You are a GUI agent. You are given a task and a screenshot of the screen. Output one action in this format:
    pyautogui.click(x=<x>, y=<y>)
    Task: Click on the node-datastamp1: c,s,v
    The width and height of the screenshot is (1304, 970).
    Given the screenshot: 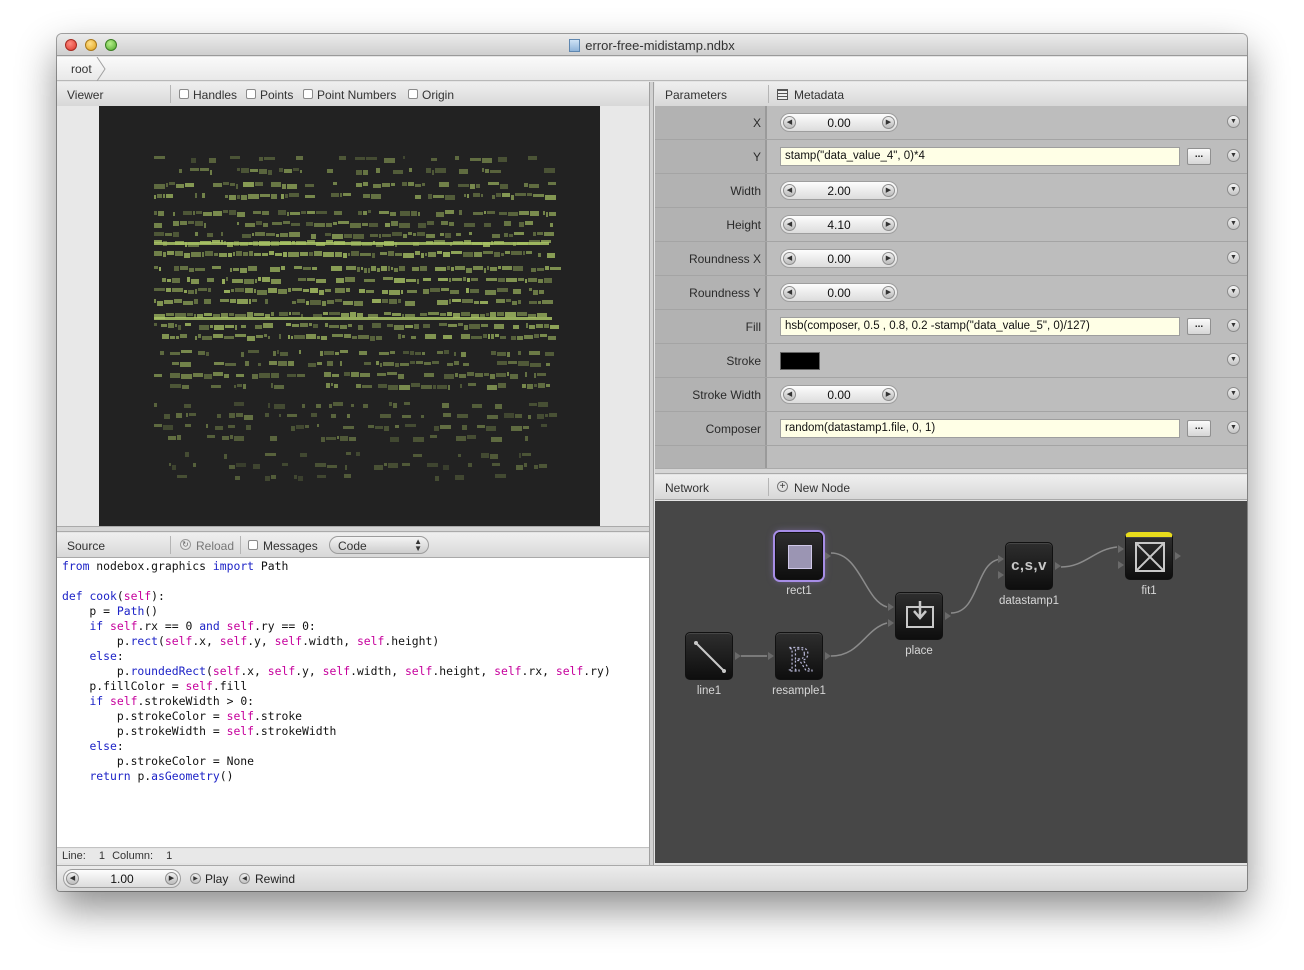 What is the action you would take?
    pyautogui.click(x=1029, y=566)
    